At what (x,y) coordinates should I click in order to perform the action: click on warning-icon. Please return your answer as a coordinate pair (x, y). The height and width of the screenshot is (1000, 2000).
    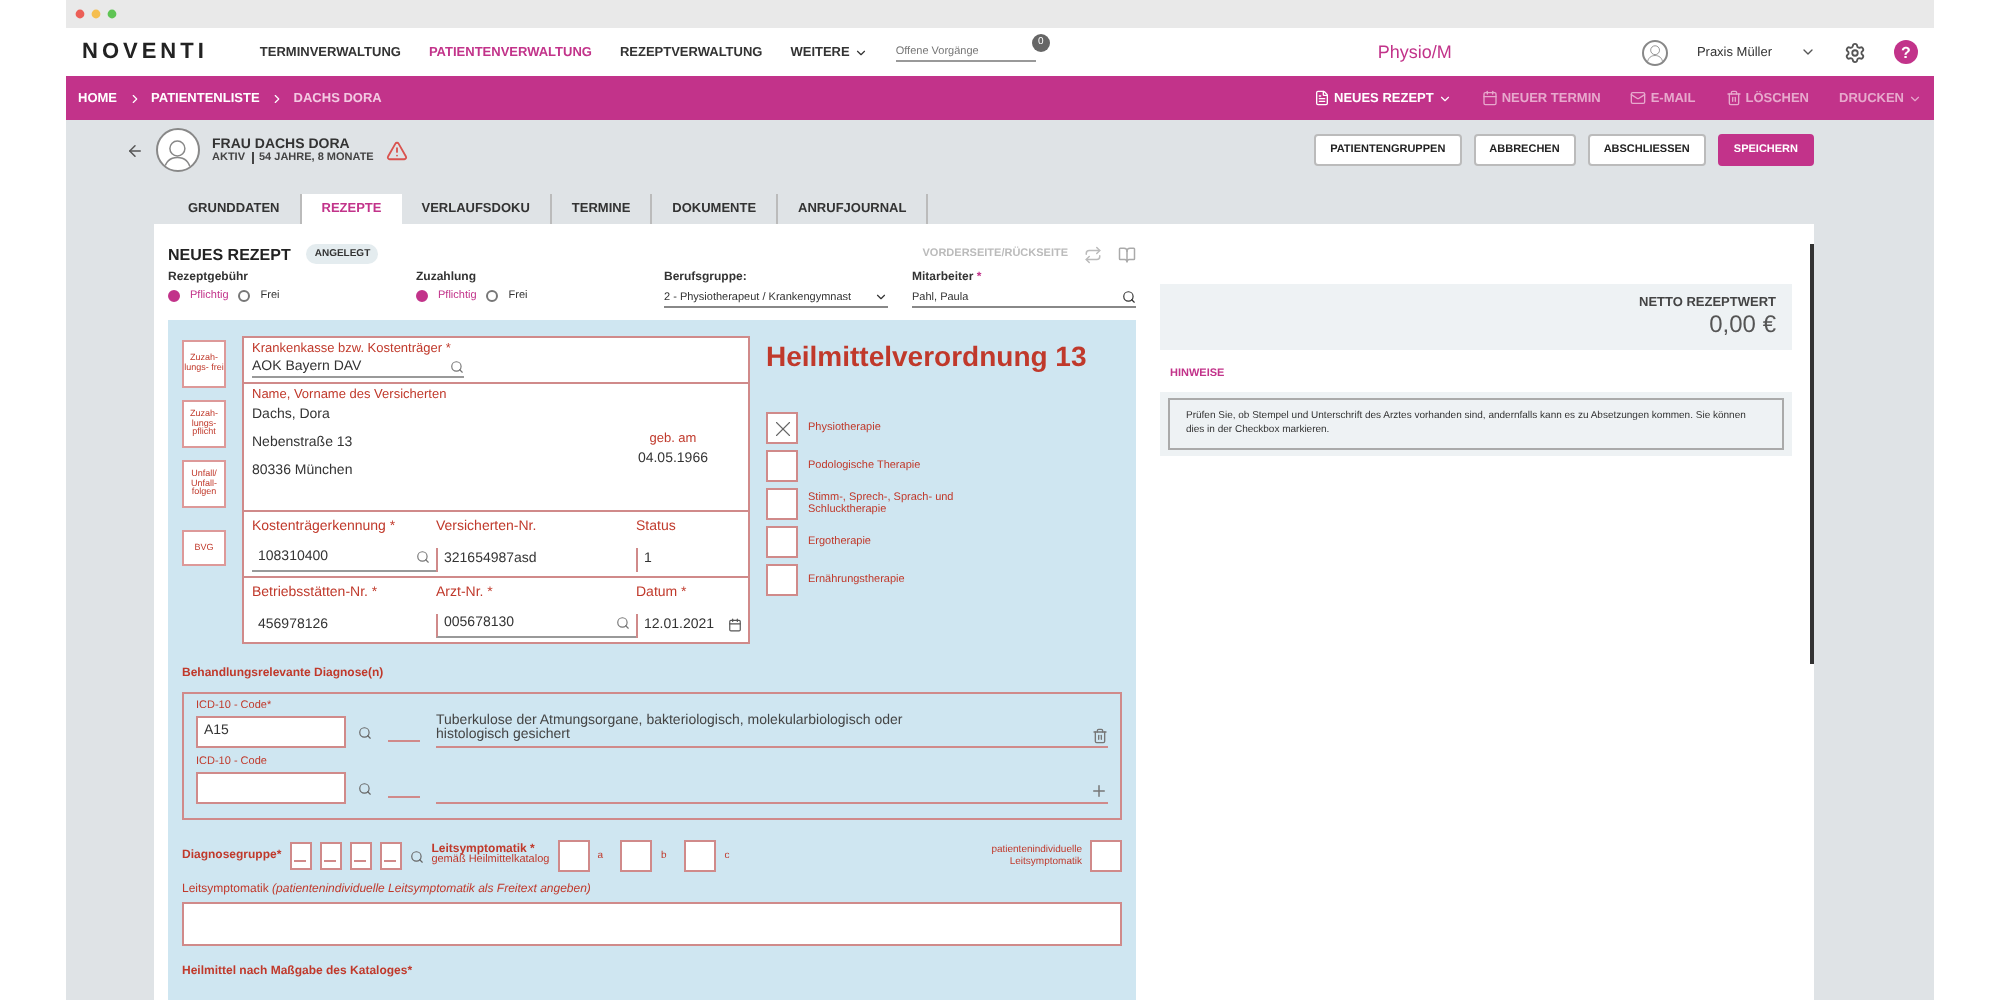
    Looking at the image, I should click on (396, 150).